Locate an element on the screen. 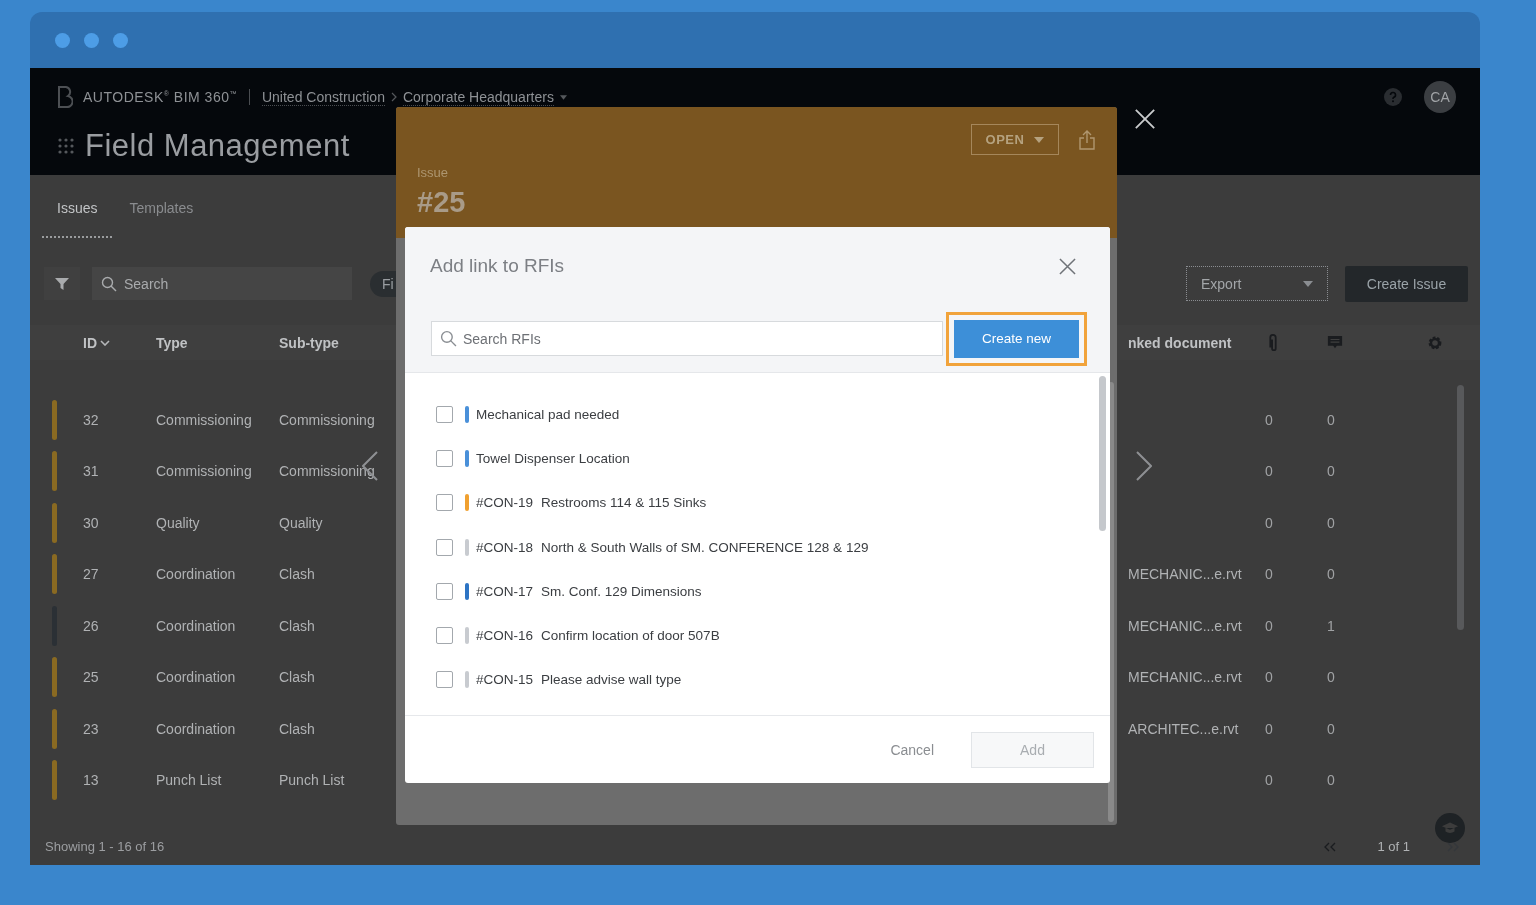 The width and height of the screenshot is (1536, 905). column-header: Type is located at coordinates (172, 342).